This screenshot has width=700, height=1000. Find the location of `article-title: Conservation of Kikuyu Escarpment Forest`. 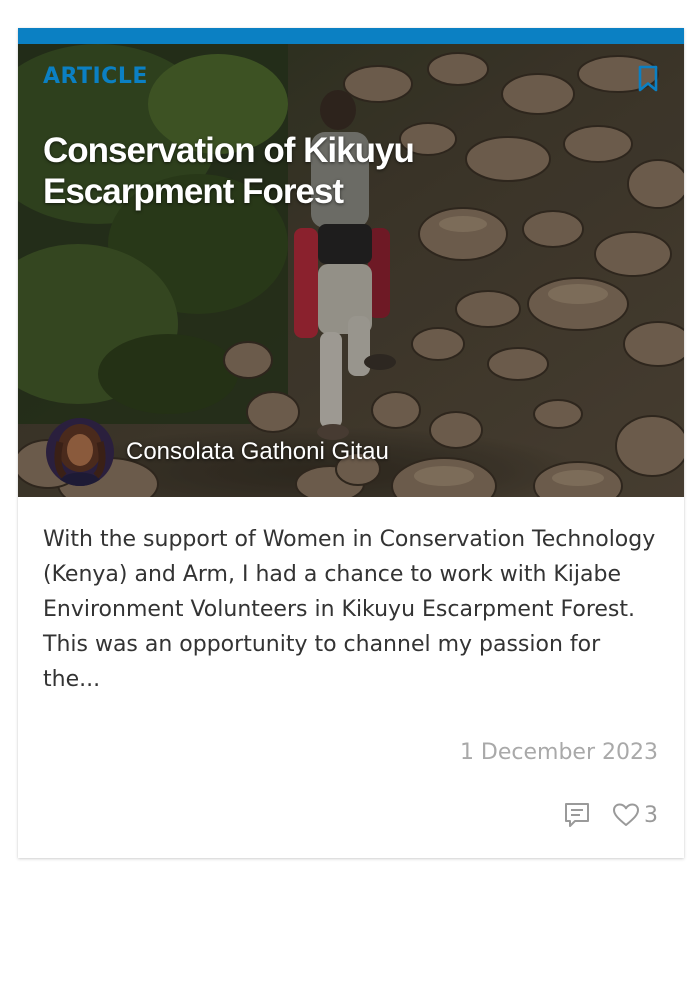

article-title: Conservation of Kikuyu Escarpment Forest is located at coordinates (278, 171).